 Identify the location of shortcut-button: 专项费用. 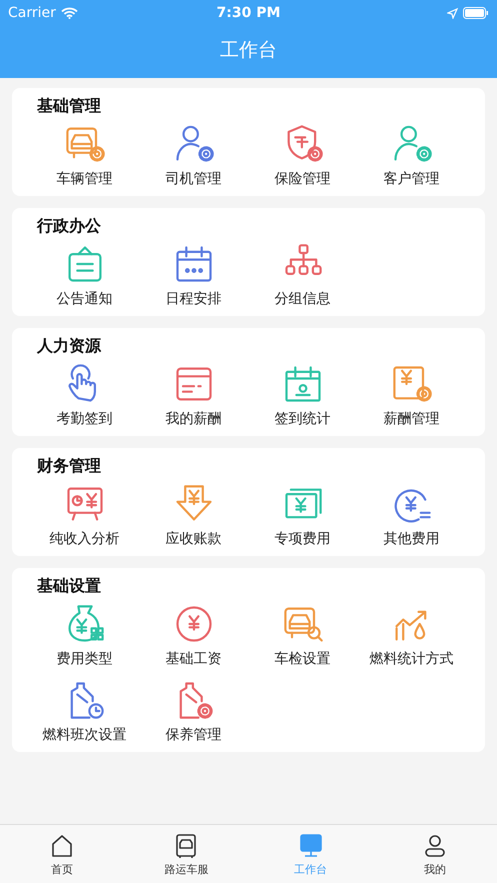
(302, 514).